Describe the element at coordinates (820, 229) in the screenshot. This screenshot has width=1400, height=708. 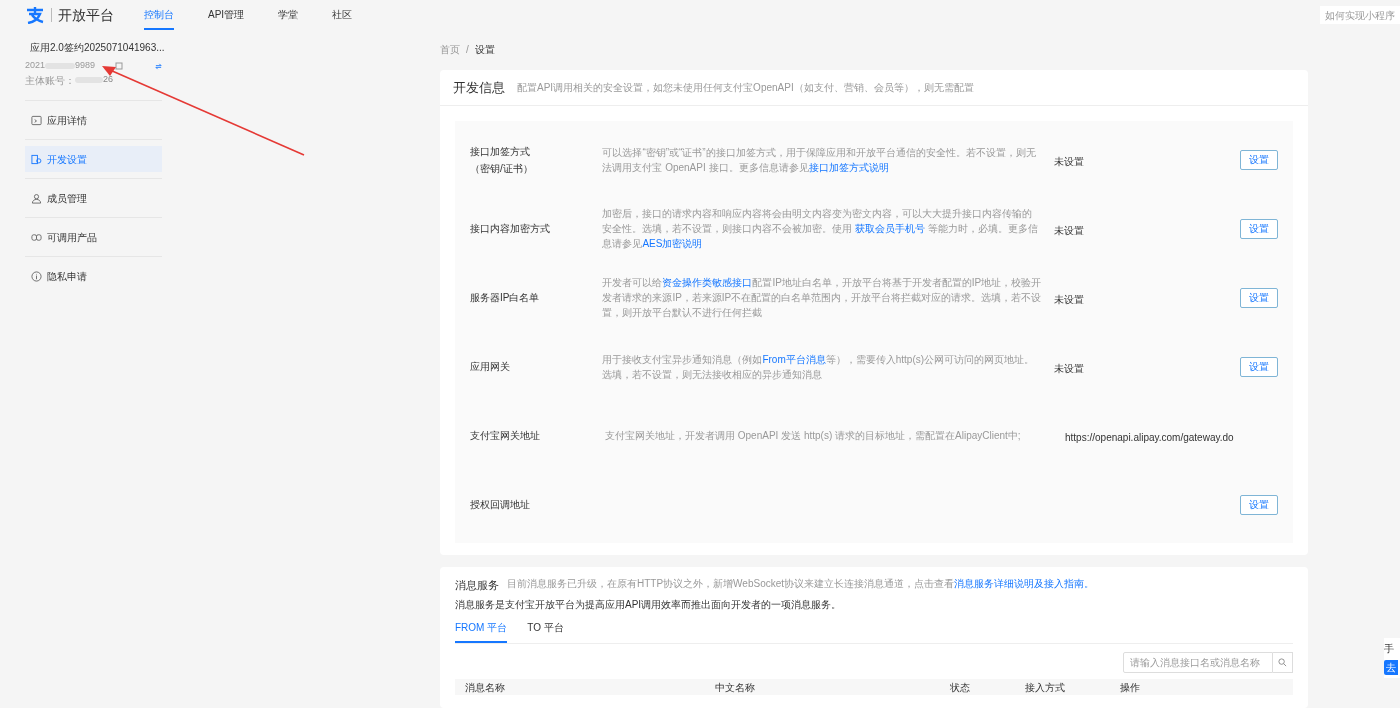
I see `description-text: 加密后，接口的请求内容和响应内容将会由明文内容变为密文内容，可以大大提升接口内容传输的安全性。选填，若不设置，则接口内容不会被加密。使用 获取会员手机号 等能力时，必填。更多信息请参见AES加密说明` at that location.